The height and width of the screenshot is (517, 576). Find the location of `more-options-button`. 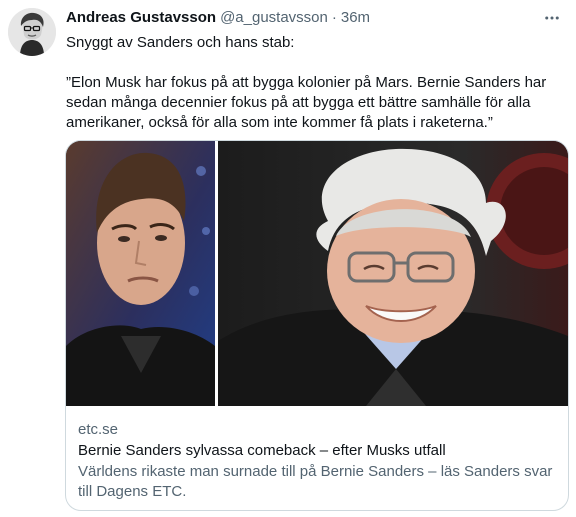

more-options-button is located at coordinates (552, 18).